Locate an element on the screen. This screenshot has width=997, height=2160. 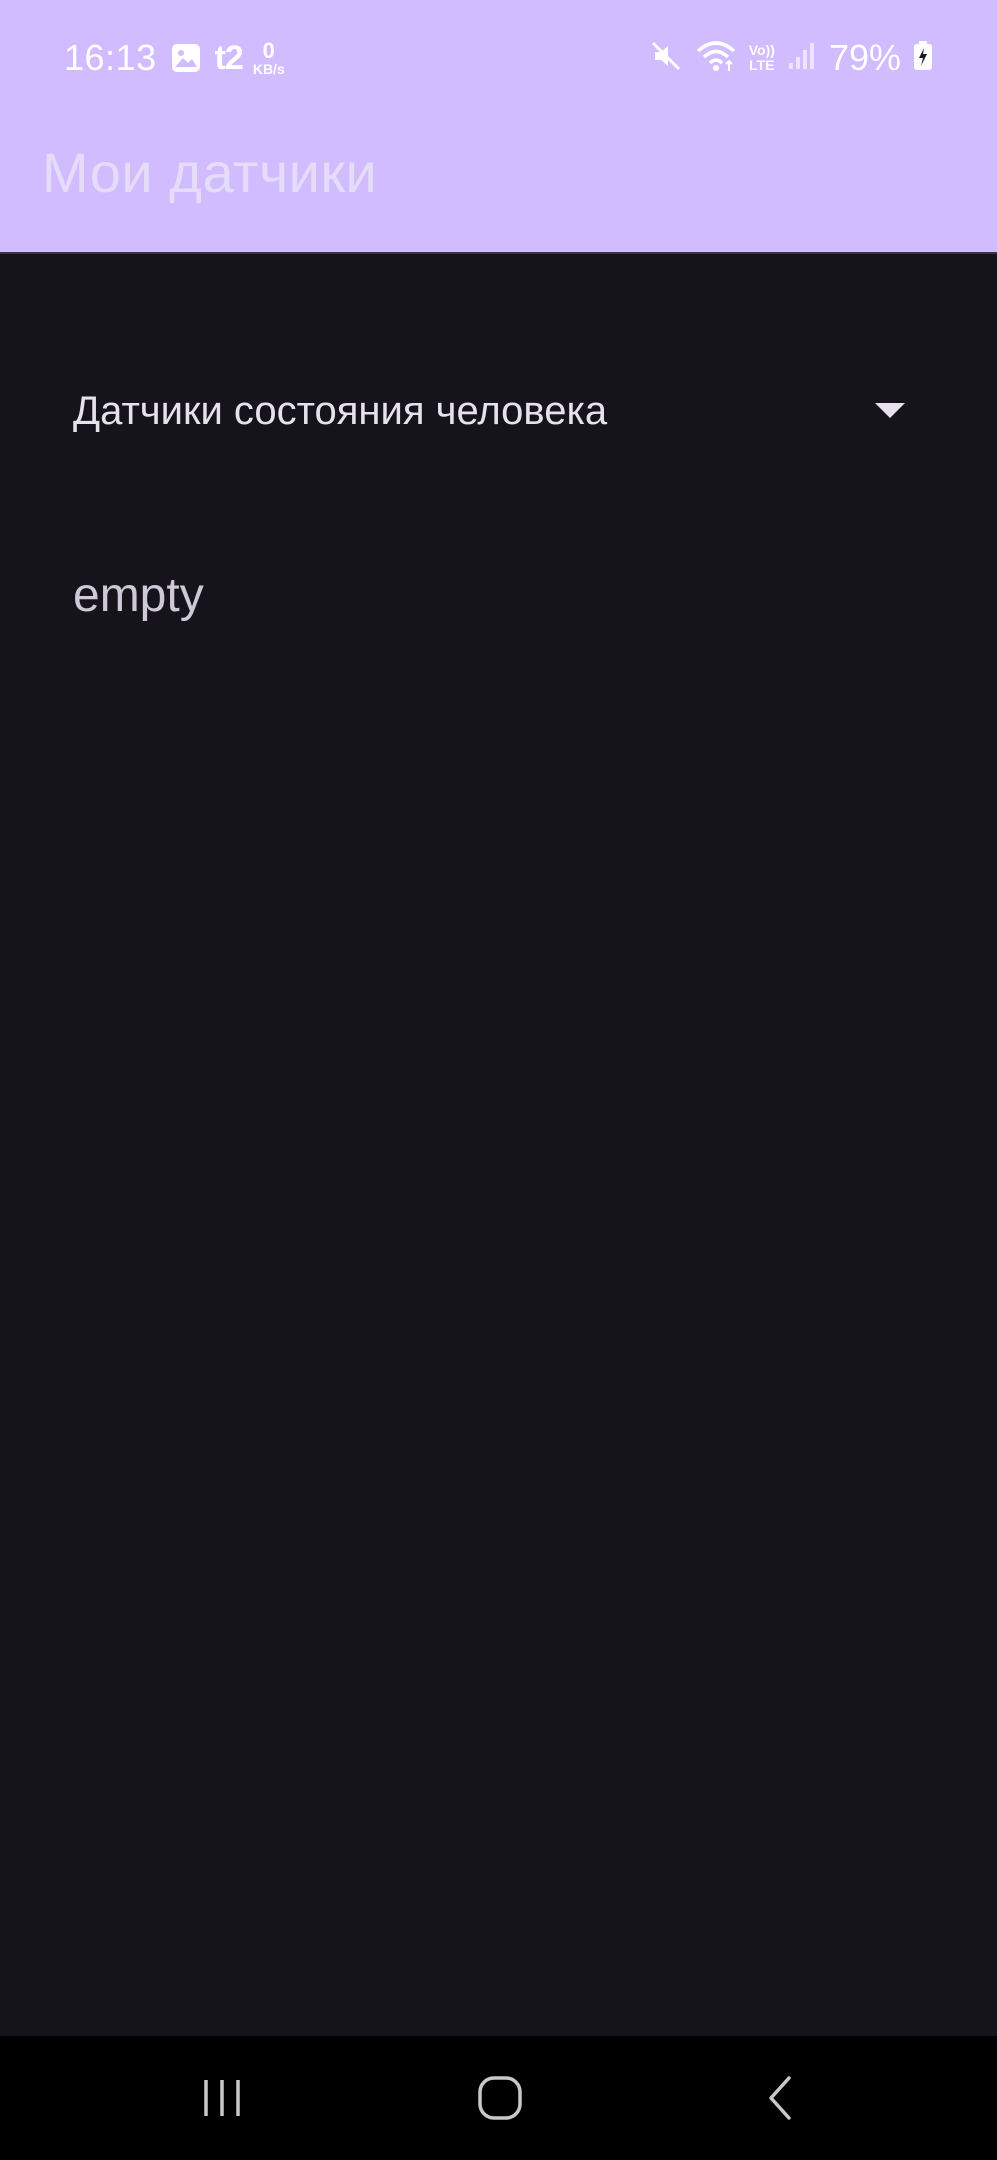
recent-apps-button is located at coordinates (222, 2098).